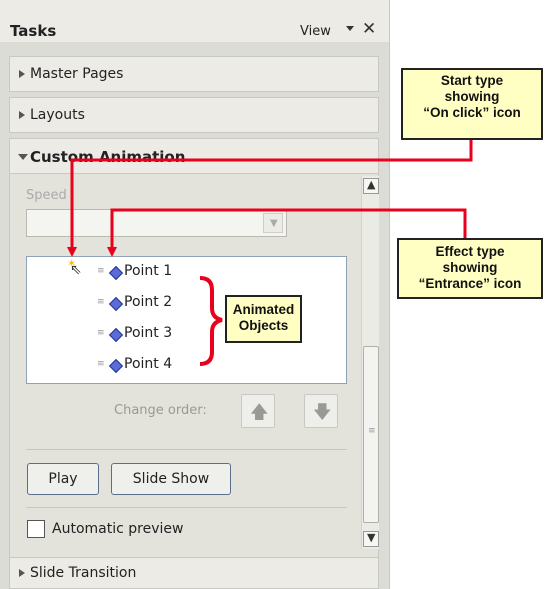  I want to click on scroll-down-button: ▼, so click(371, 539).